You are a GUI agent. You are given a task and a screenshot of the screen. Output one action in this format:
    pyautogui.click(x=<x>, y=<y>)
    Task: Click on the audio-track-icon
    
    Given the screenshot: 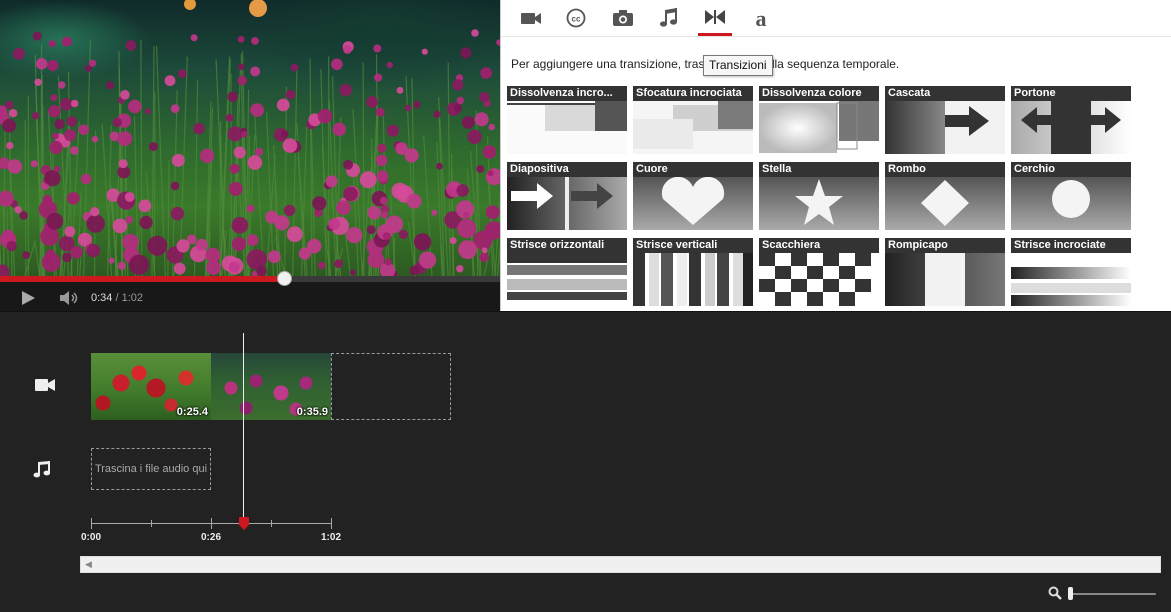 What is the action you would take?
    pyautogui.click(x=43, y=472)
    